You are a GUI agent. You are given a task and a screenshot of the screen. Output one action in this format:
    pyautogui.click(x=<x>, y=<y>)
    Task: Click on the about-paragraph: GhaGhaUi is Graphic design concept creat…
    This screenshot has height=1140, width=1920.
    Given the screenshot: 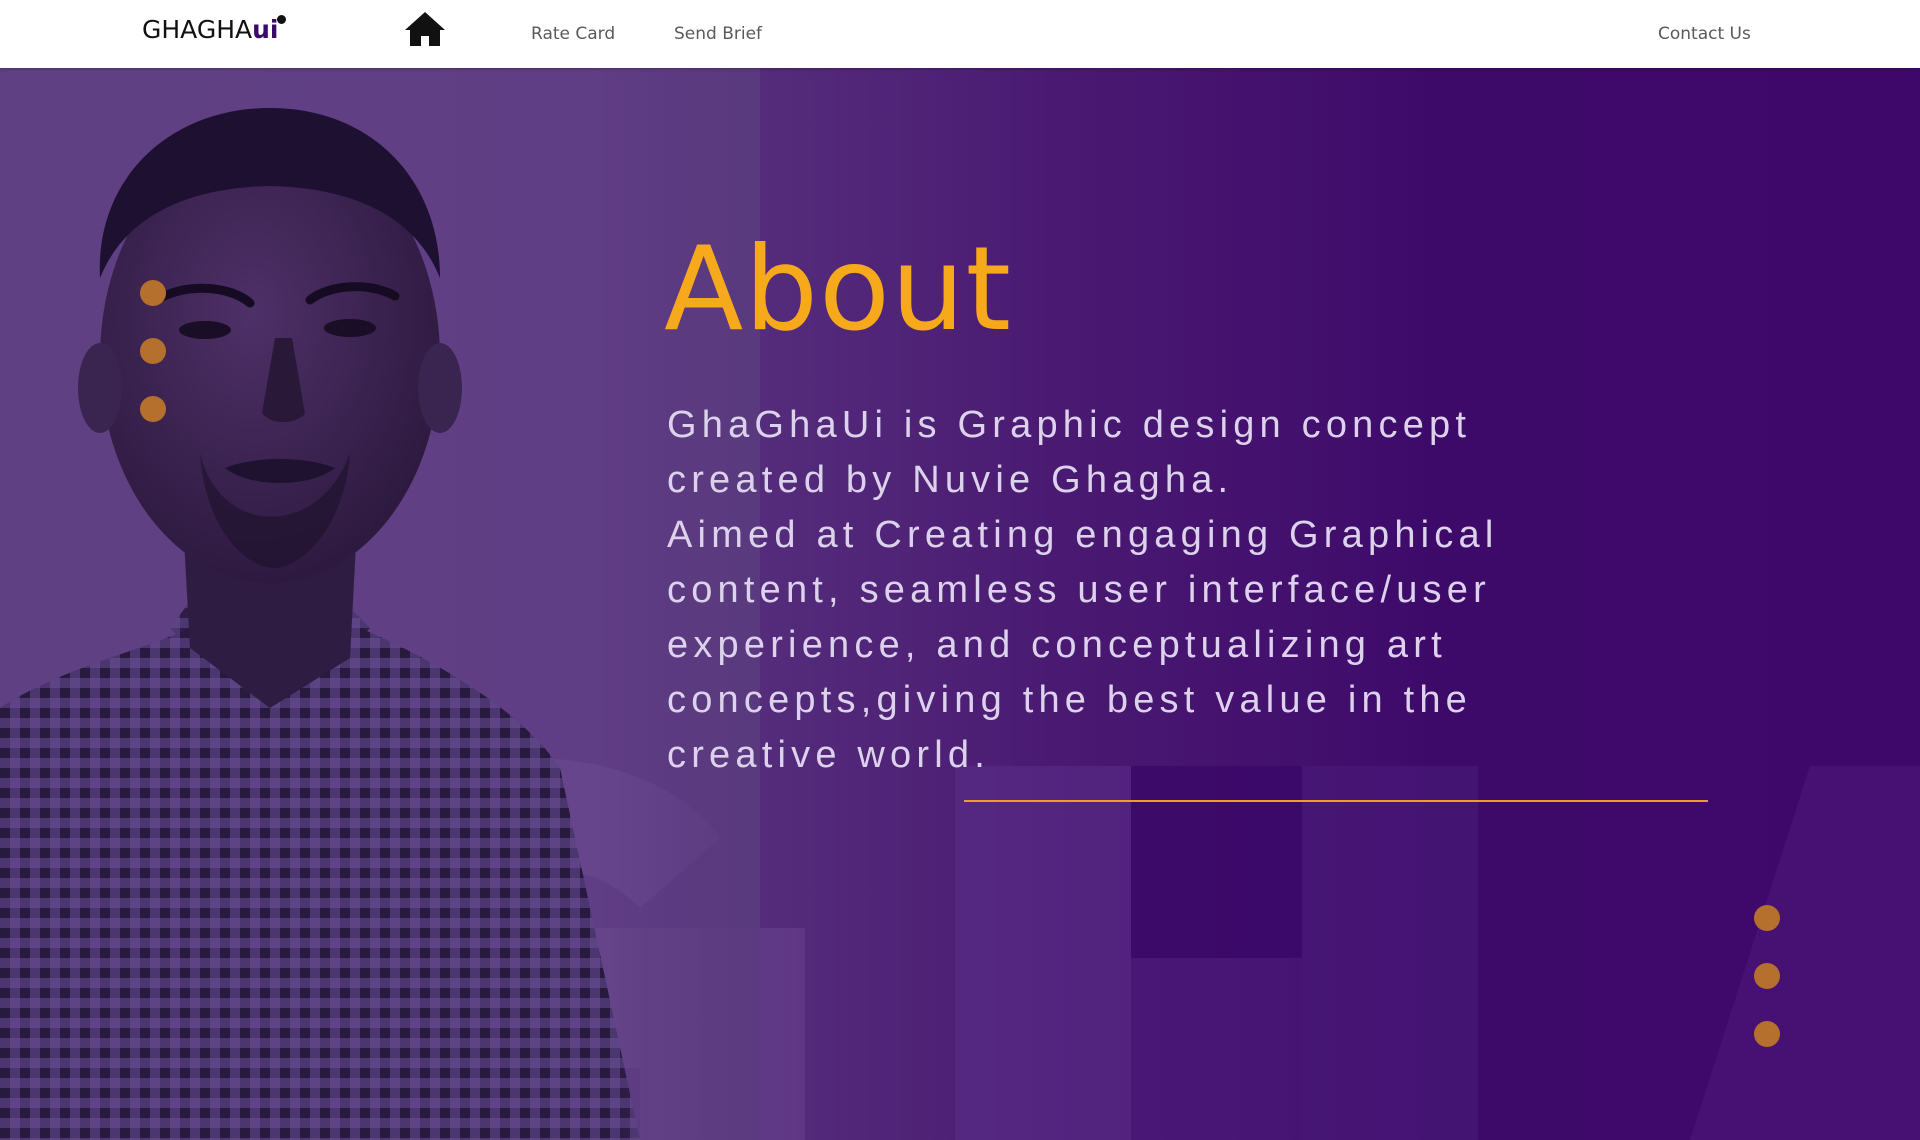 What is the action you would take?
    pyautogui.click(x=1069, y=452)
    